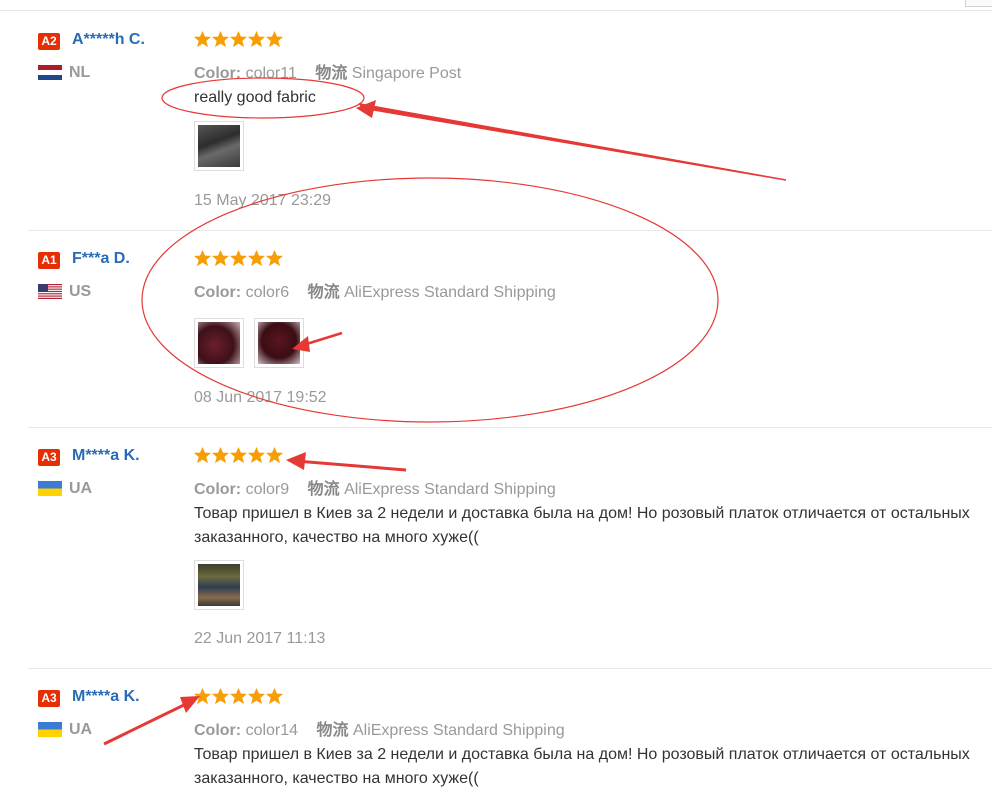 This screenshot has height=791, width=992. Describe the element at coordinates (267, 489) in the screenshot. I see `color-value: color9` at that location.